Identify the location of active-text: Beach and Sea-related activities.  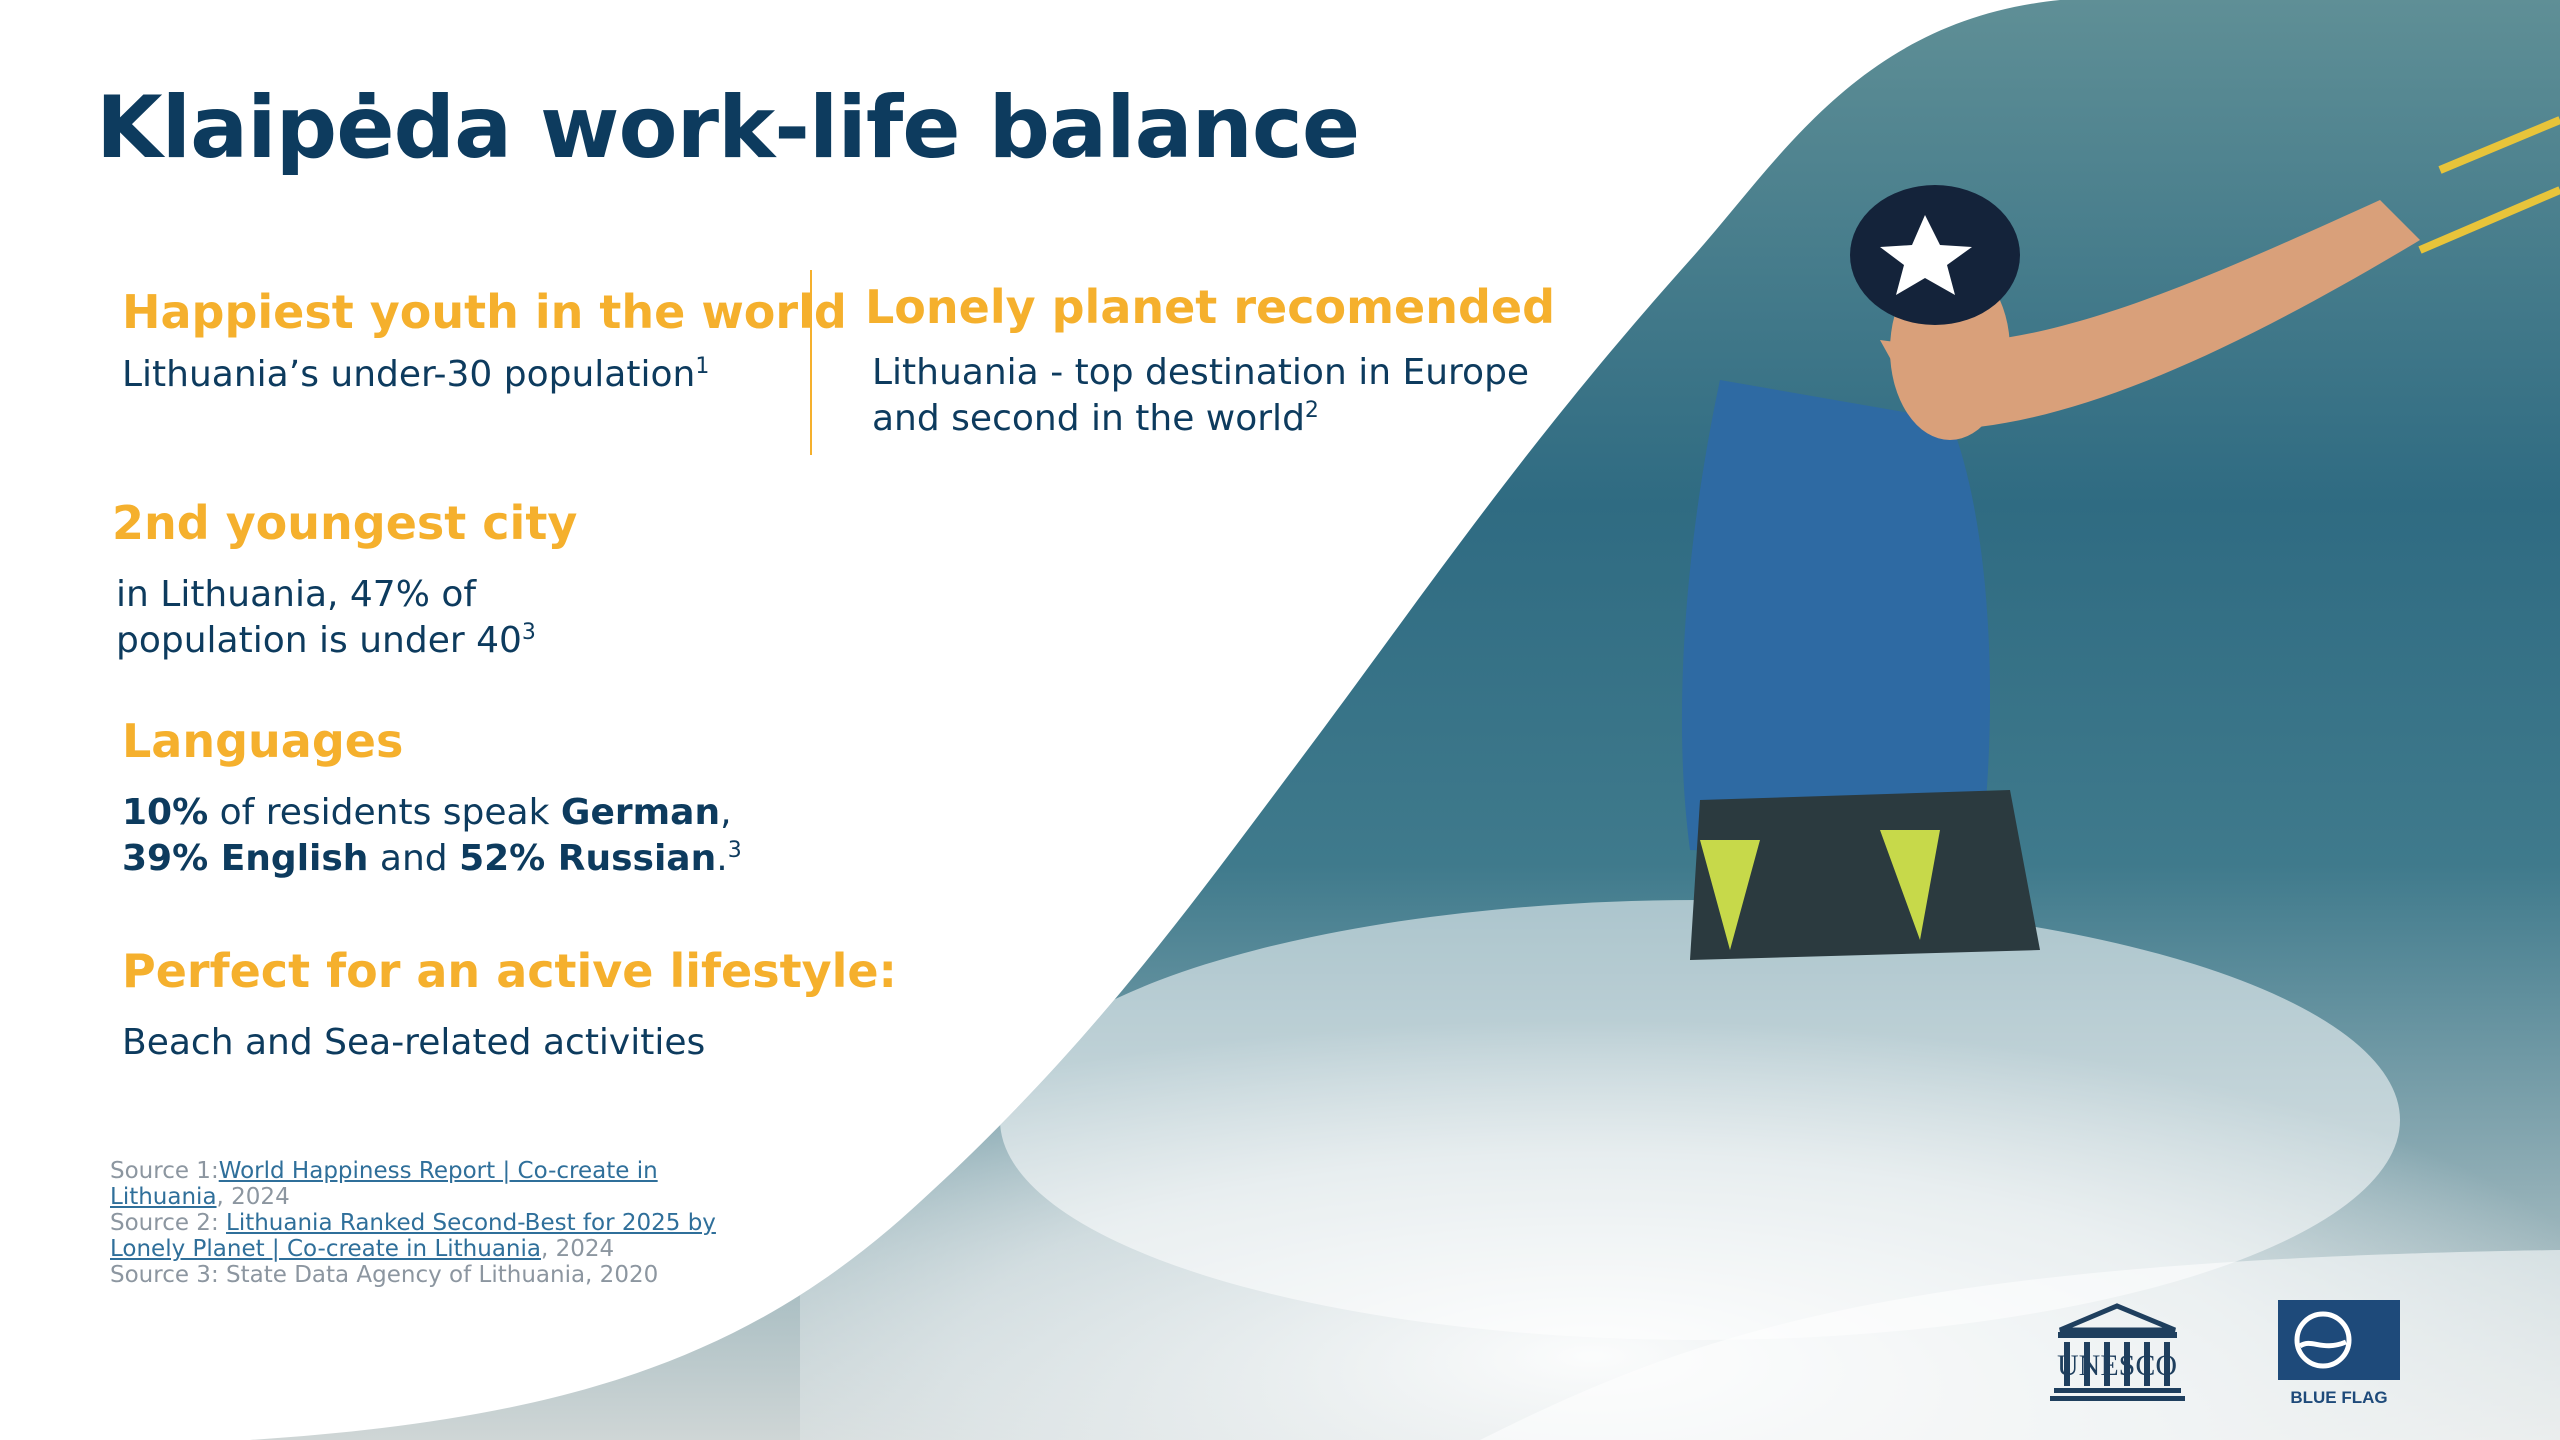
(414, 1042).